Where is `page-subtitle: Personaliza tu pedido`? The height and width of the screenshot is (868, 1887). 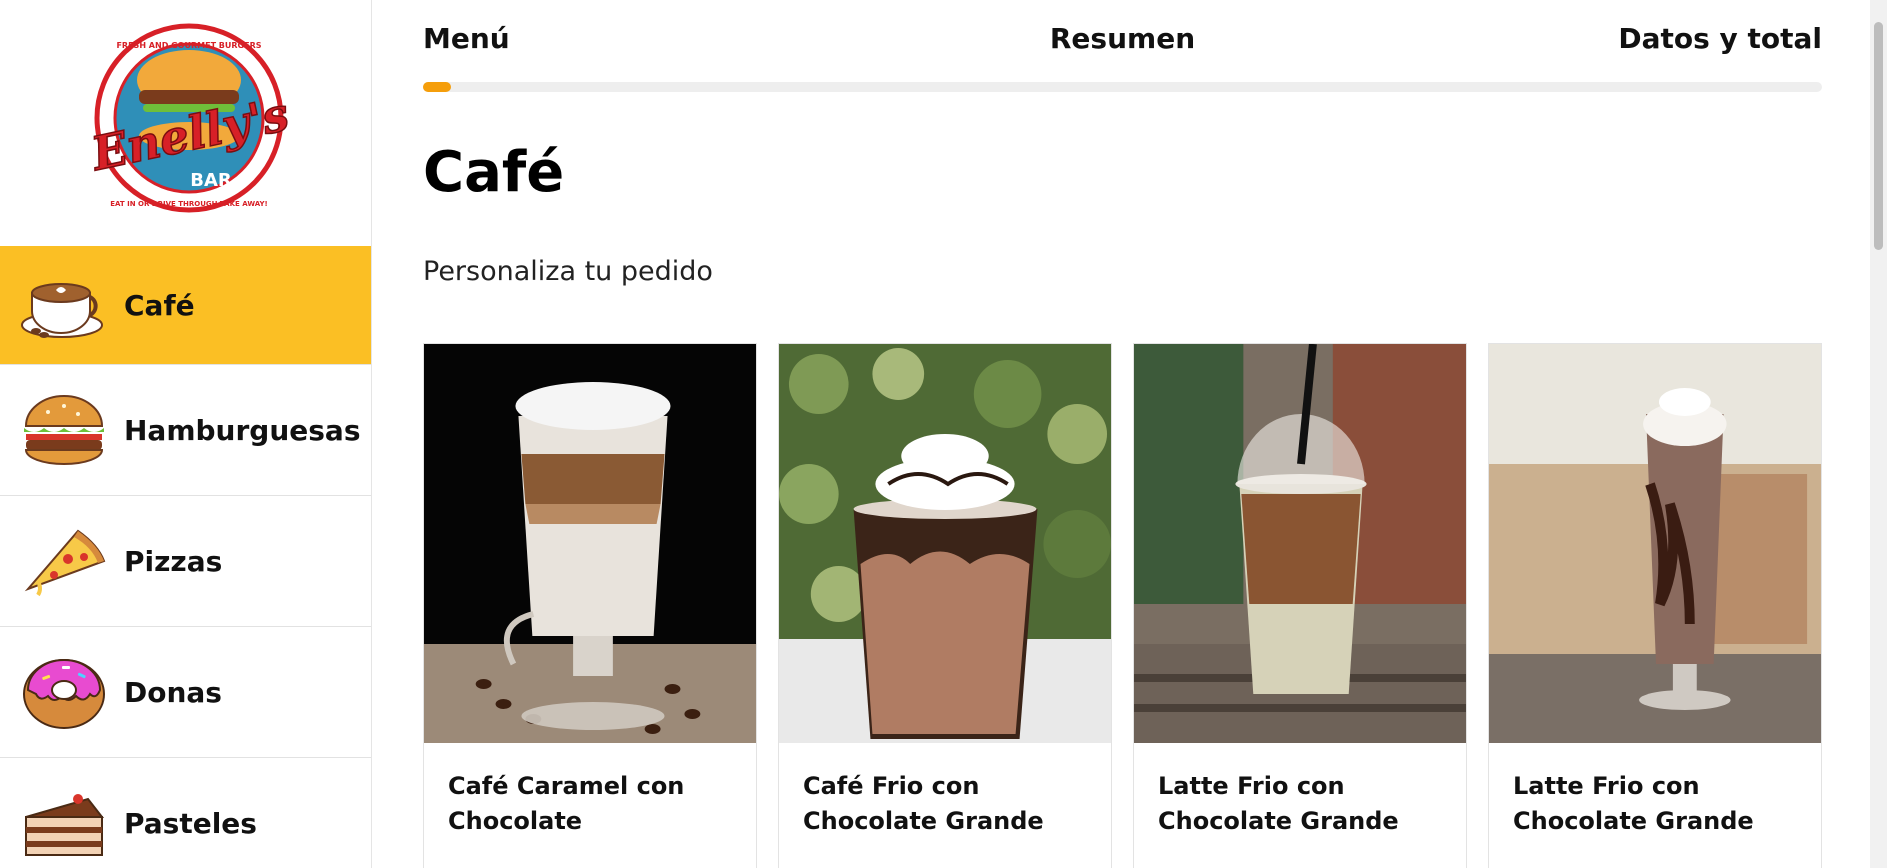 page-subtitle: Personaliza tu pedido is located at coordinates (568, 271).